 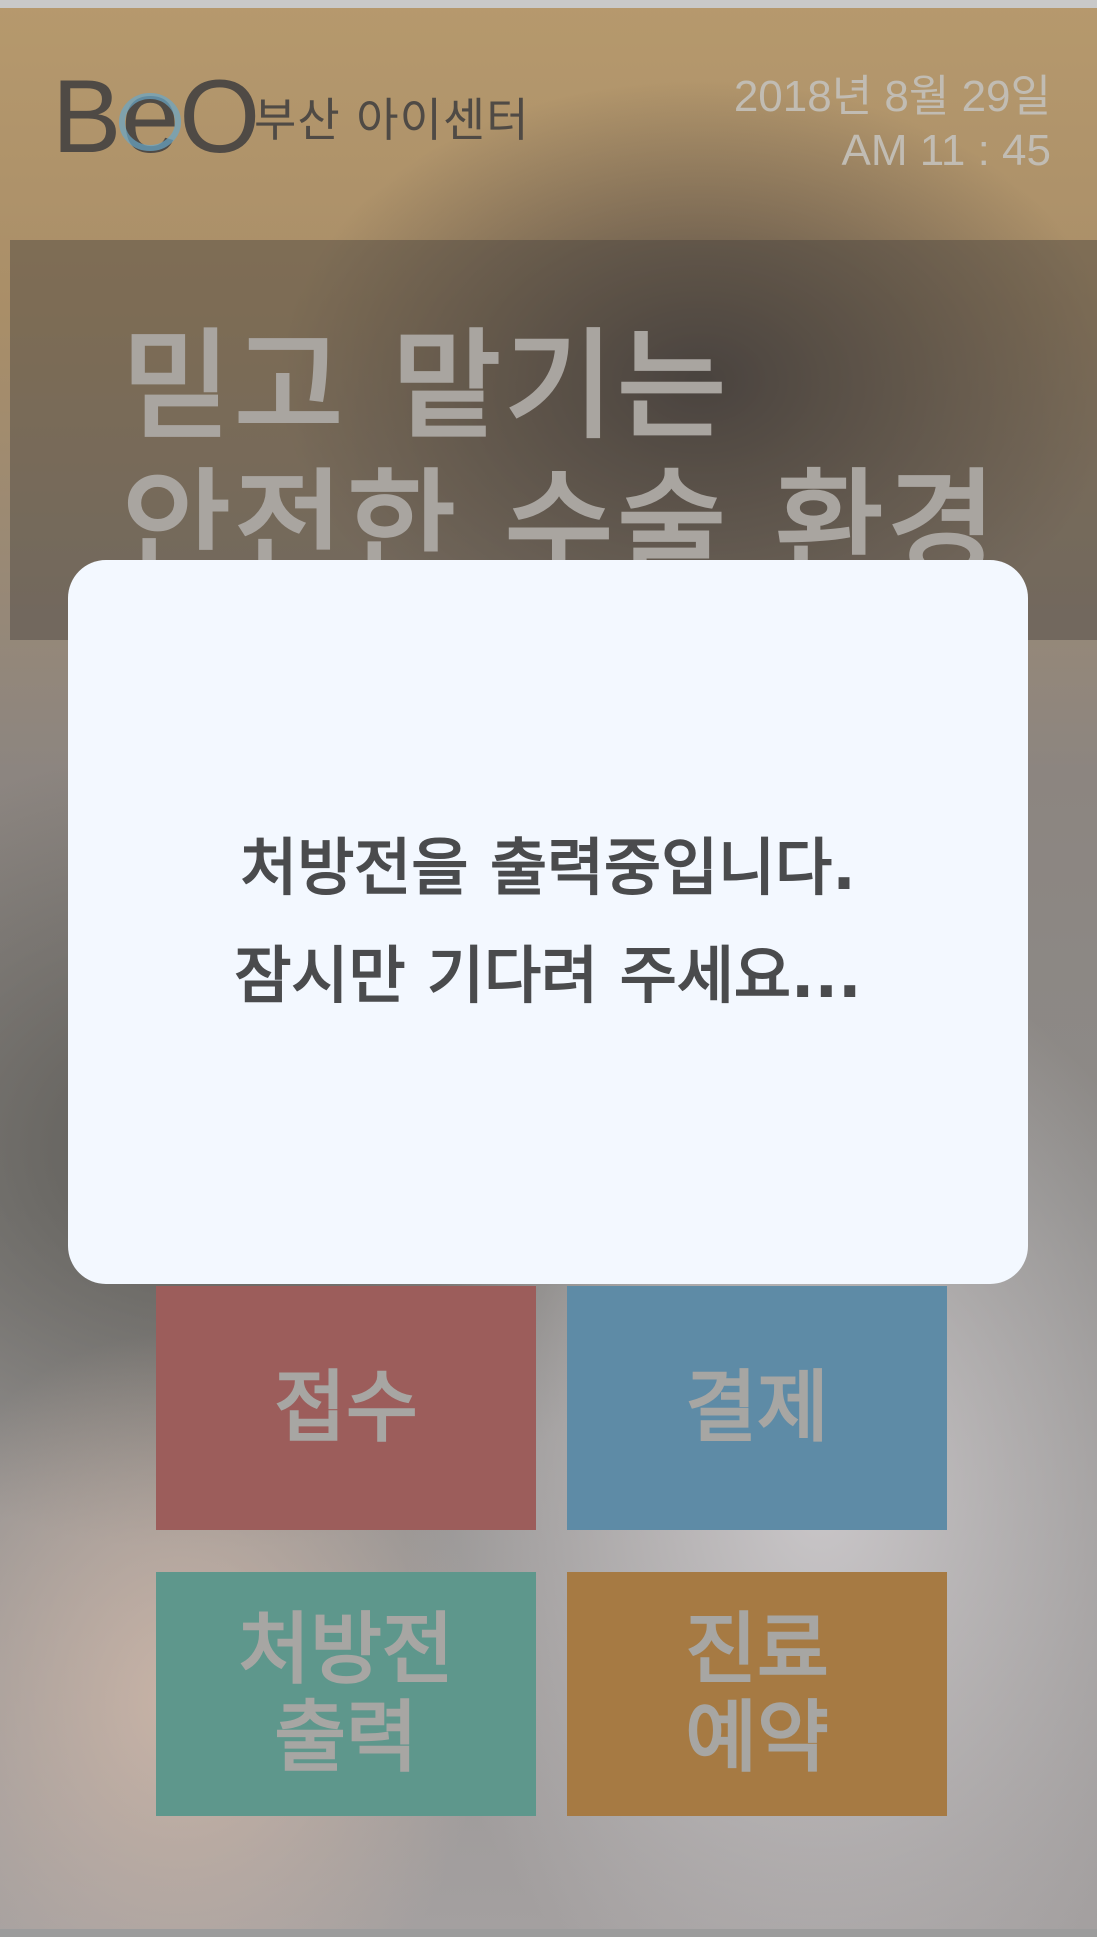 I want to click on dialog-message-line1: 처방전을 출력중입니다., so click(x=548, y=867).